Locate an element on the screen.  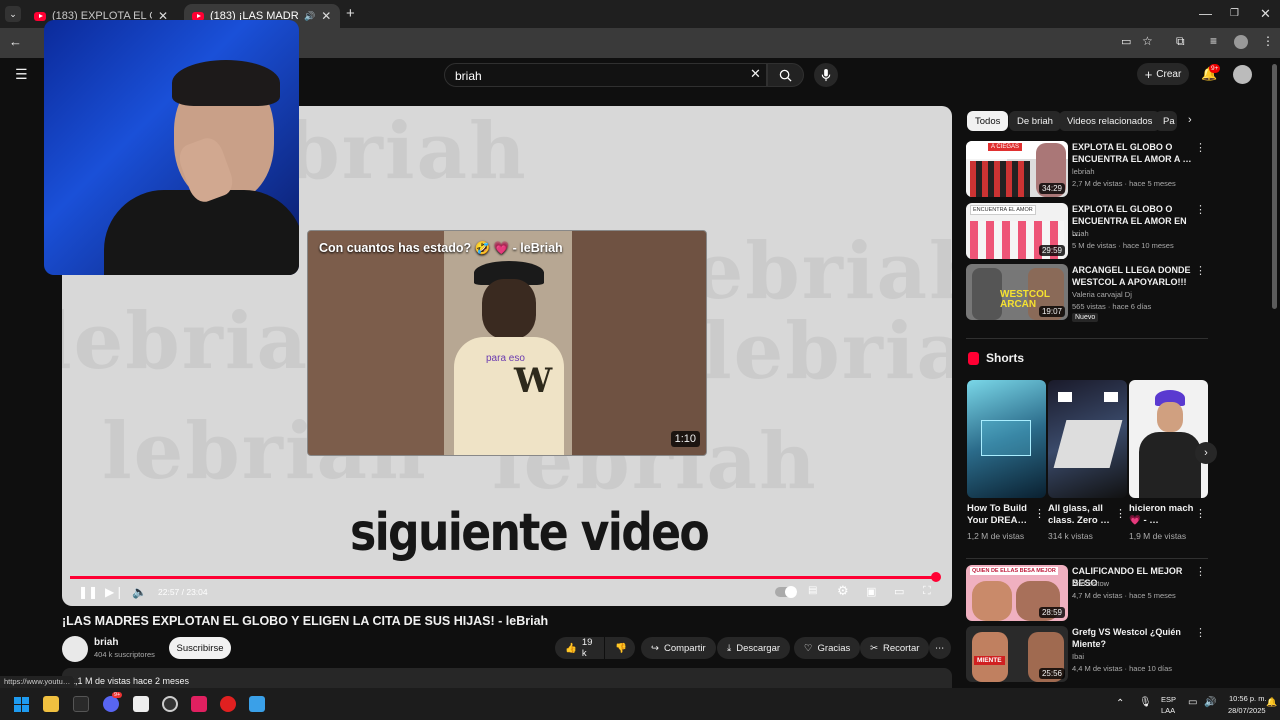
clock-time: 10:56 p. m. is located at coordinates (1248, 698).